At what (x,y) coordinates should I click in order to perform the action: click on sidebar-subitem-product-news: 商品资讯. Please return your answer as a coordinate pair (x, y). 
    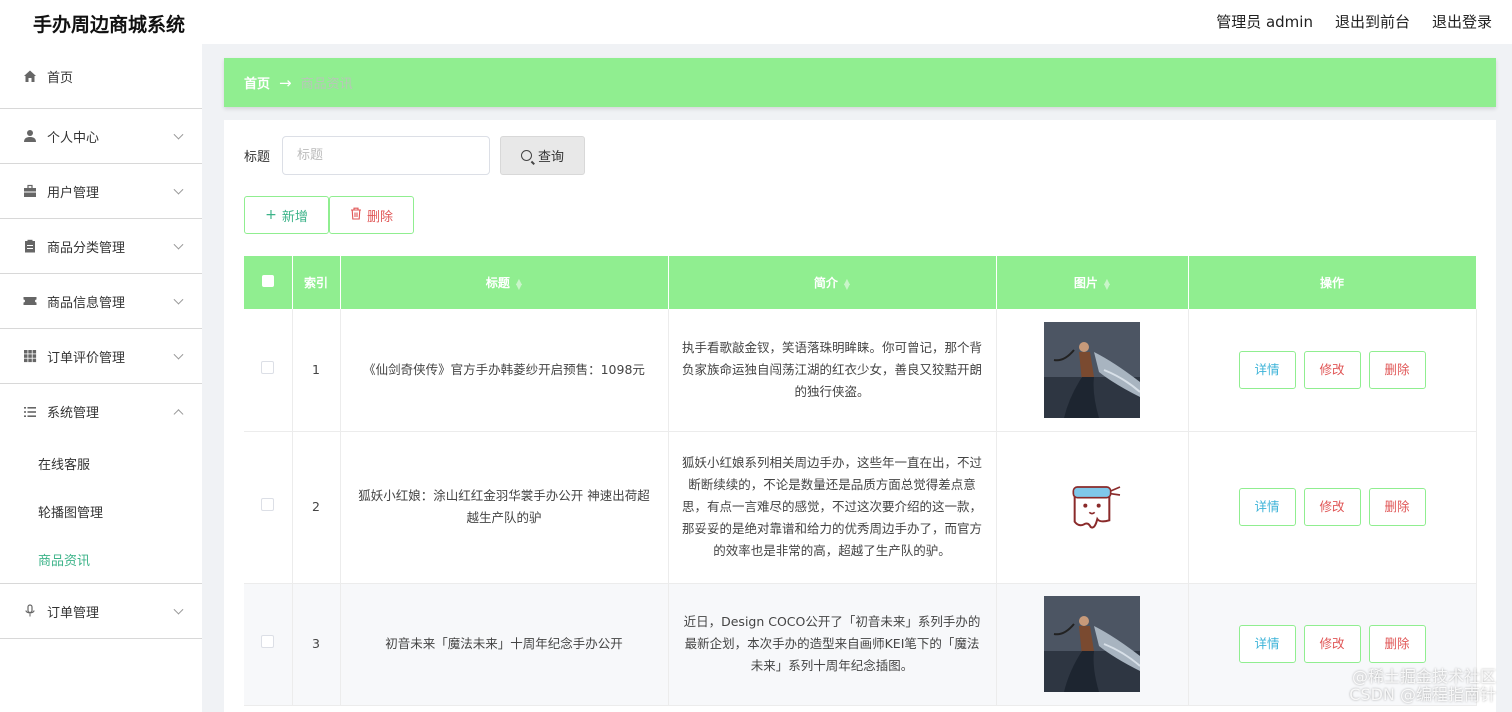
    Looking at the image, I should click on (101, 559).